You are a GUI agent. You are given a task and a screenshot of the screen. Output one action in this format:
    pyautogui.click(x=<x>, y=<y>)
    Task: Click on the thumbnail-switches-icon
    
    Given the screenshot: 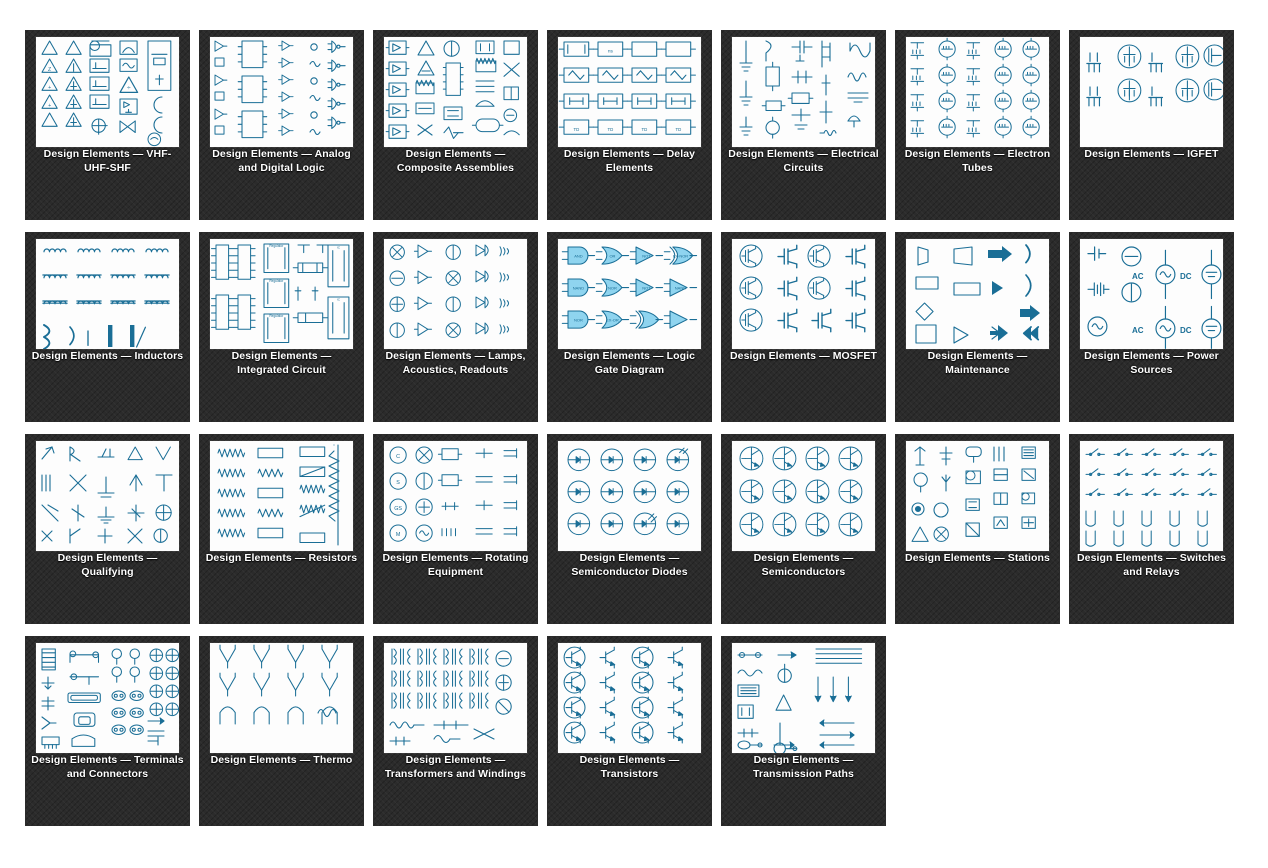 What is the action you would take?
    pyautogui.click(x=1151, y=496)
    